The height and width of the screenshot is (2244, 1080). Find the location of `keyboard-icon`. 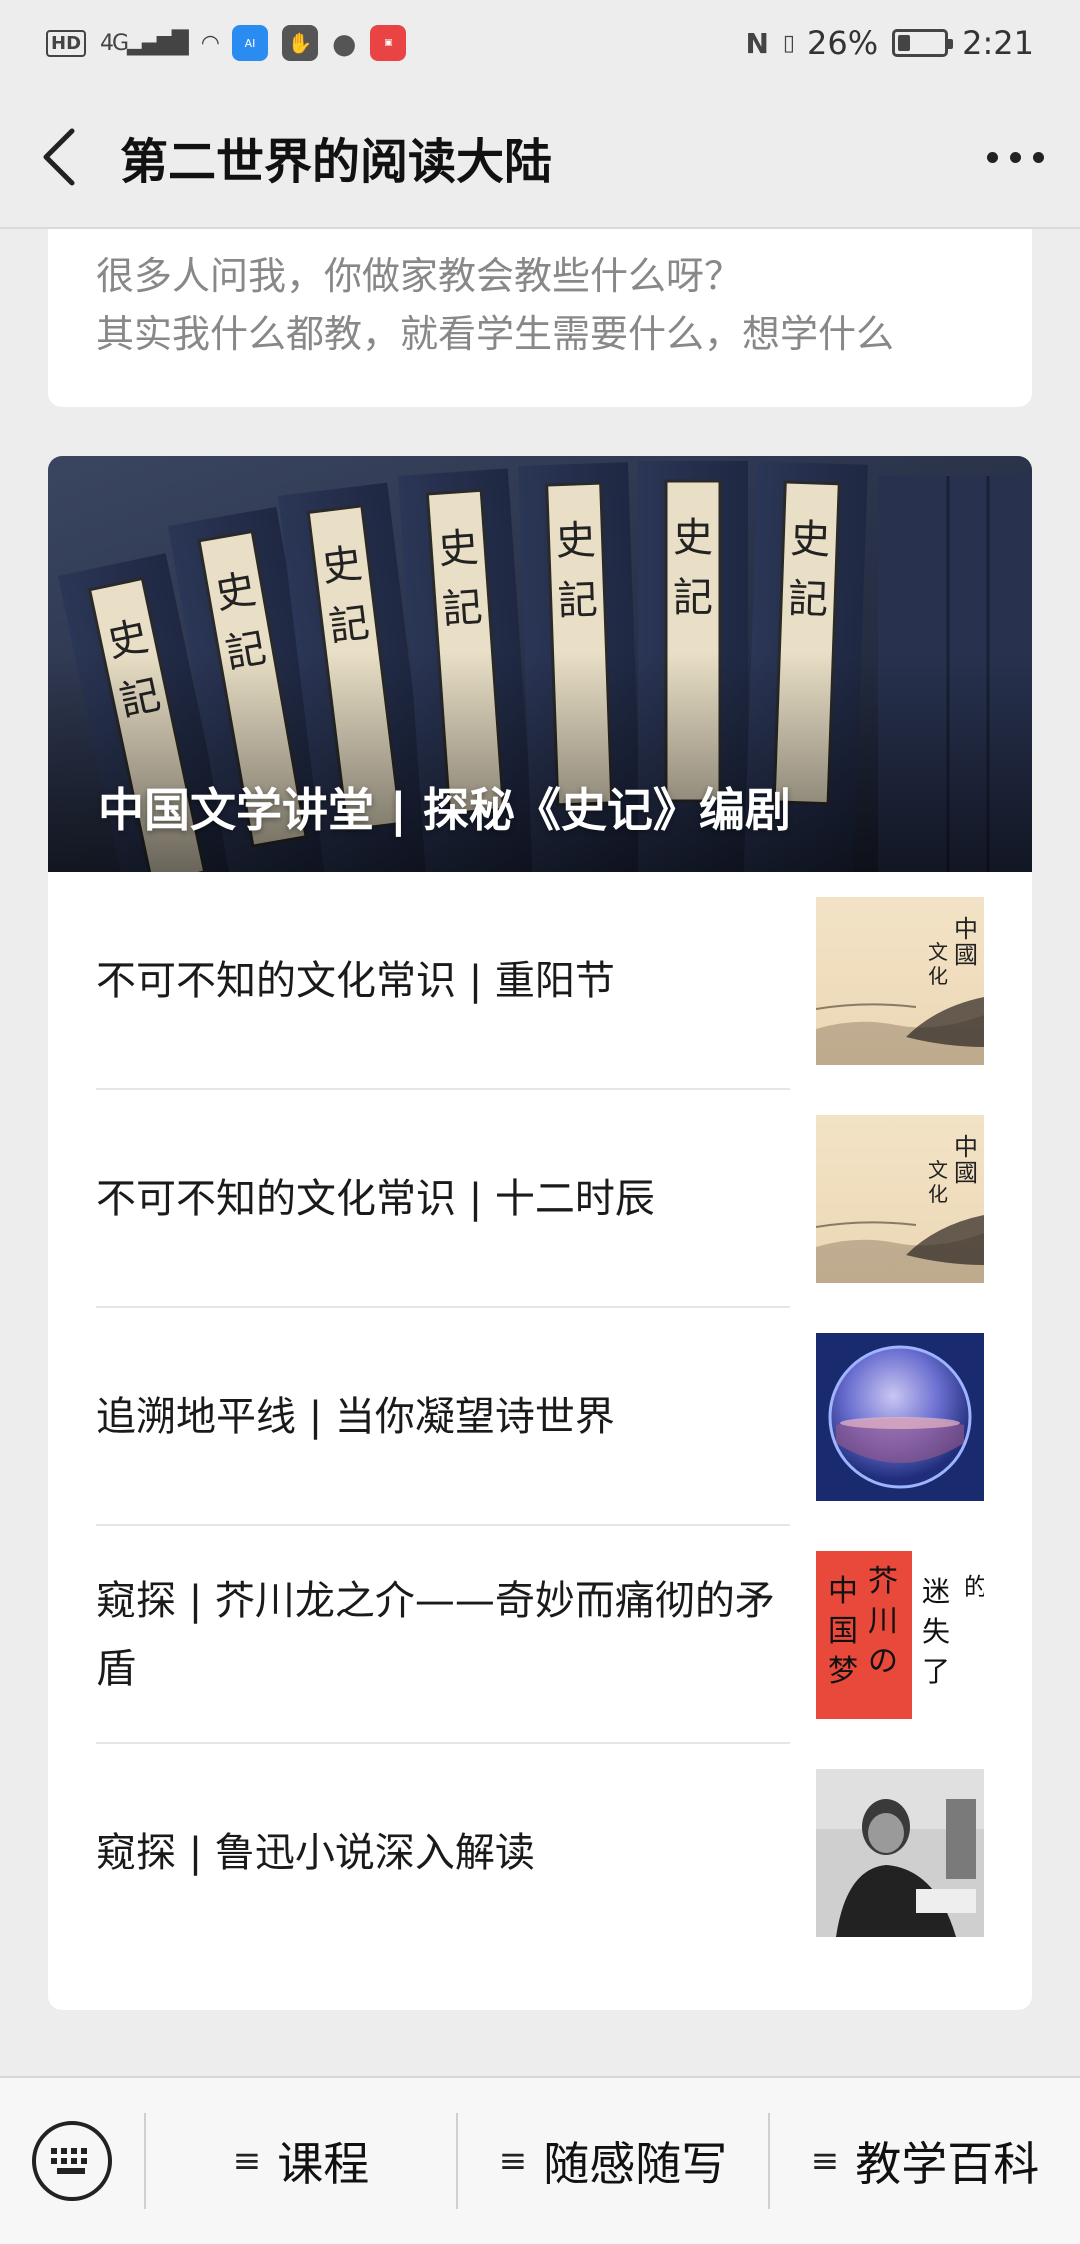

keyboard-icon is located at coordinates (72, 2161).